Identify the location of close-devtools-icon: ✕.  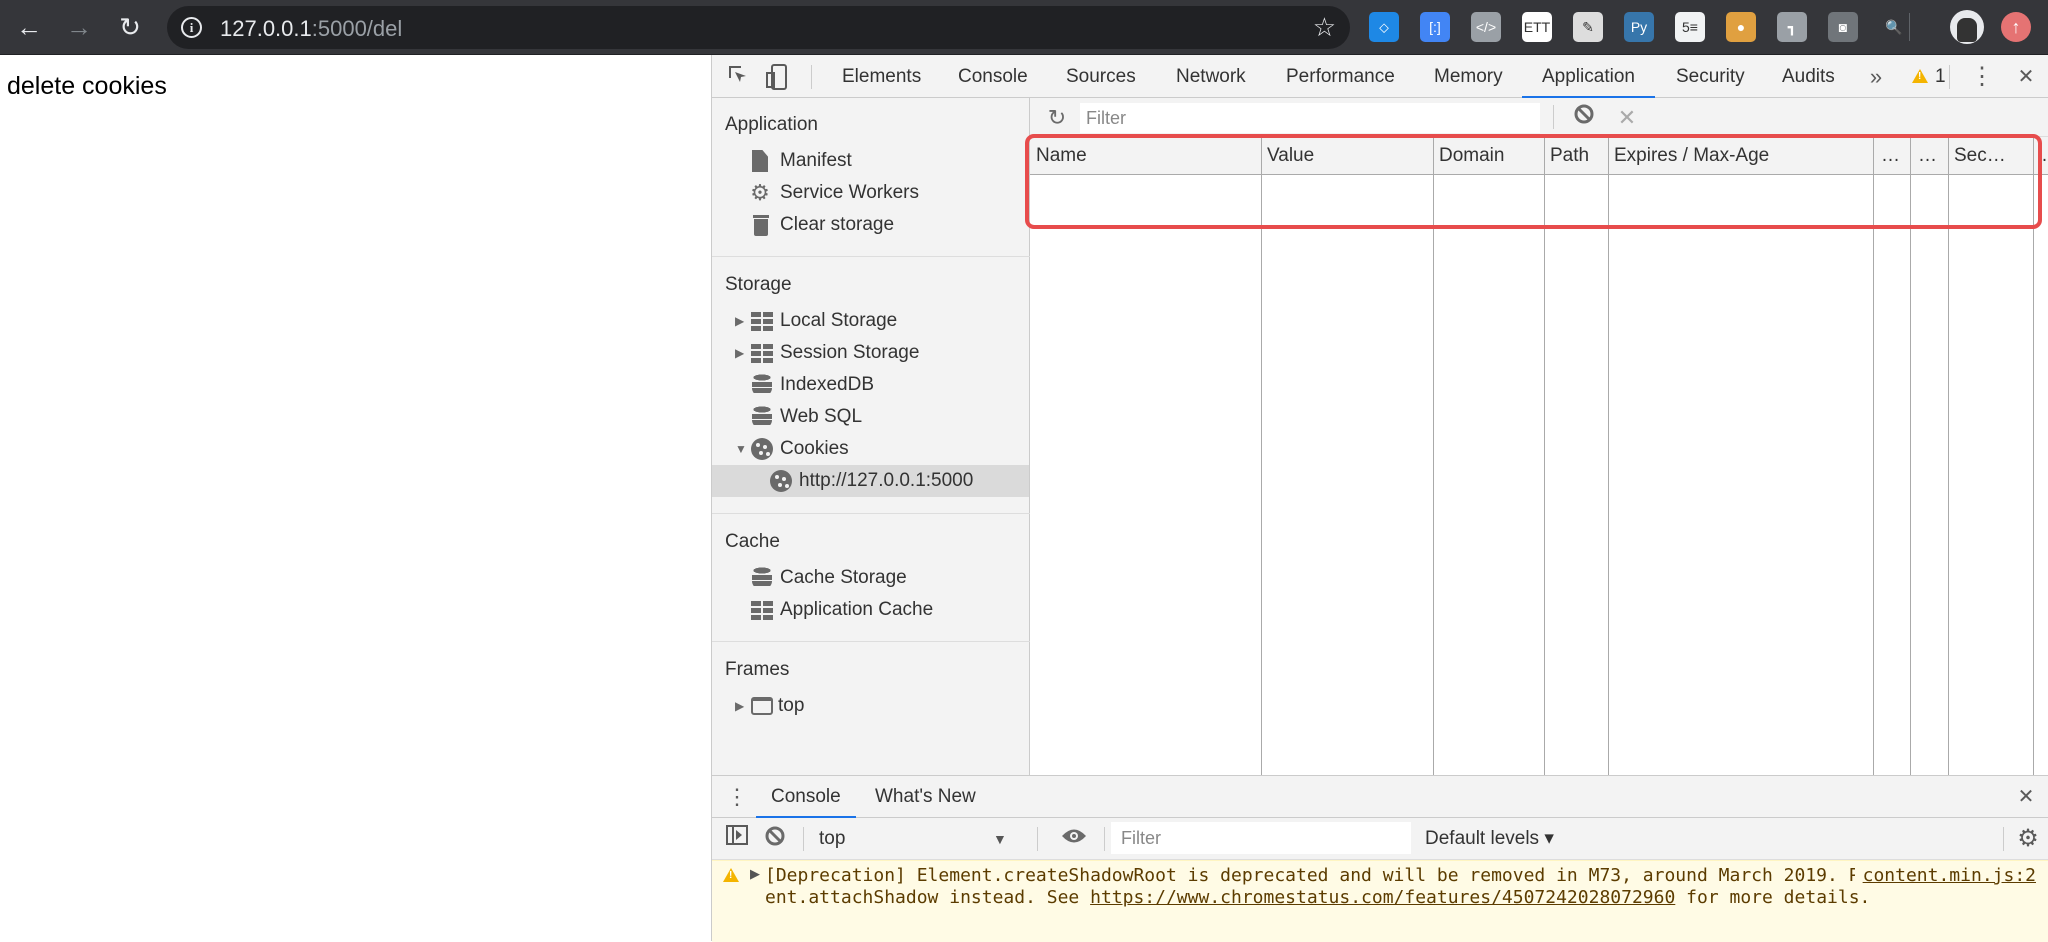
(2026, 77).